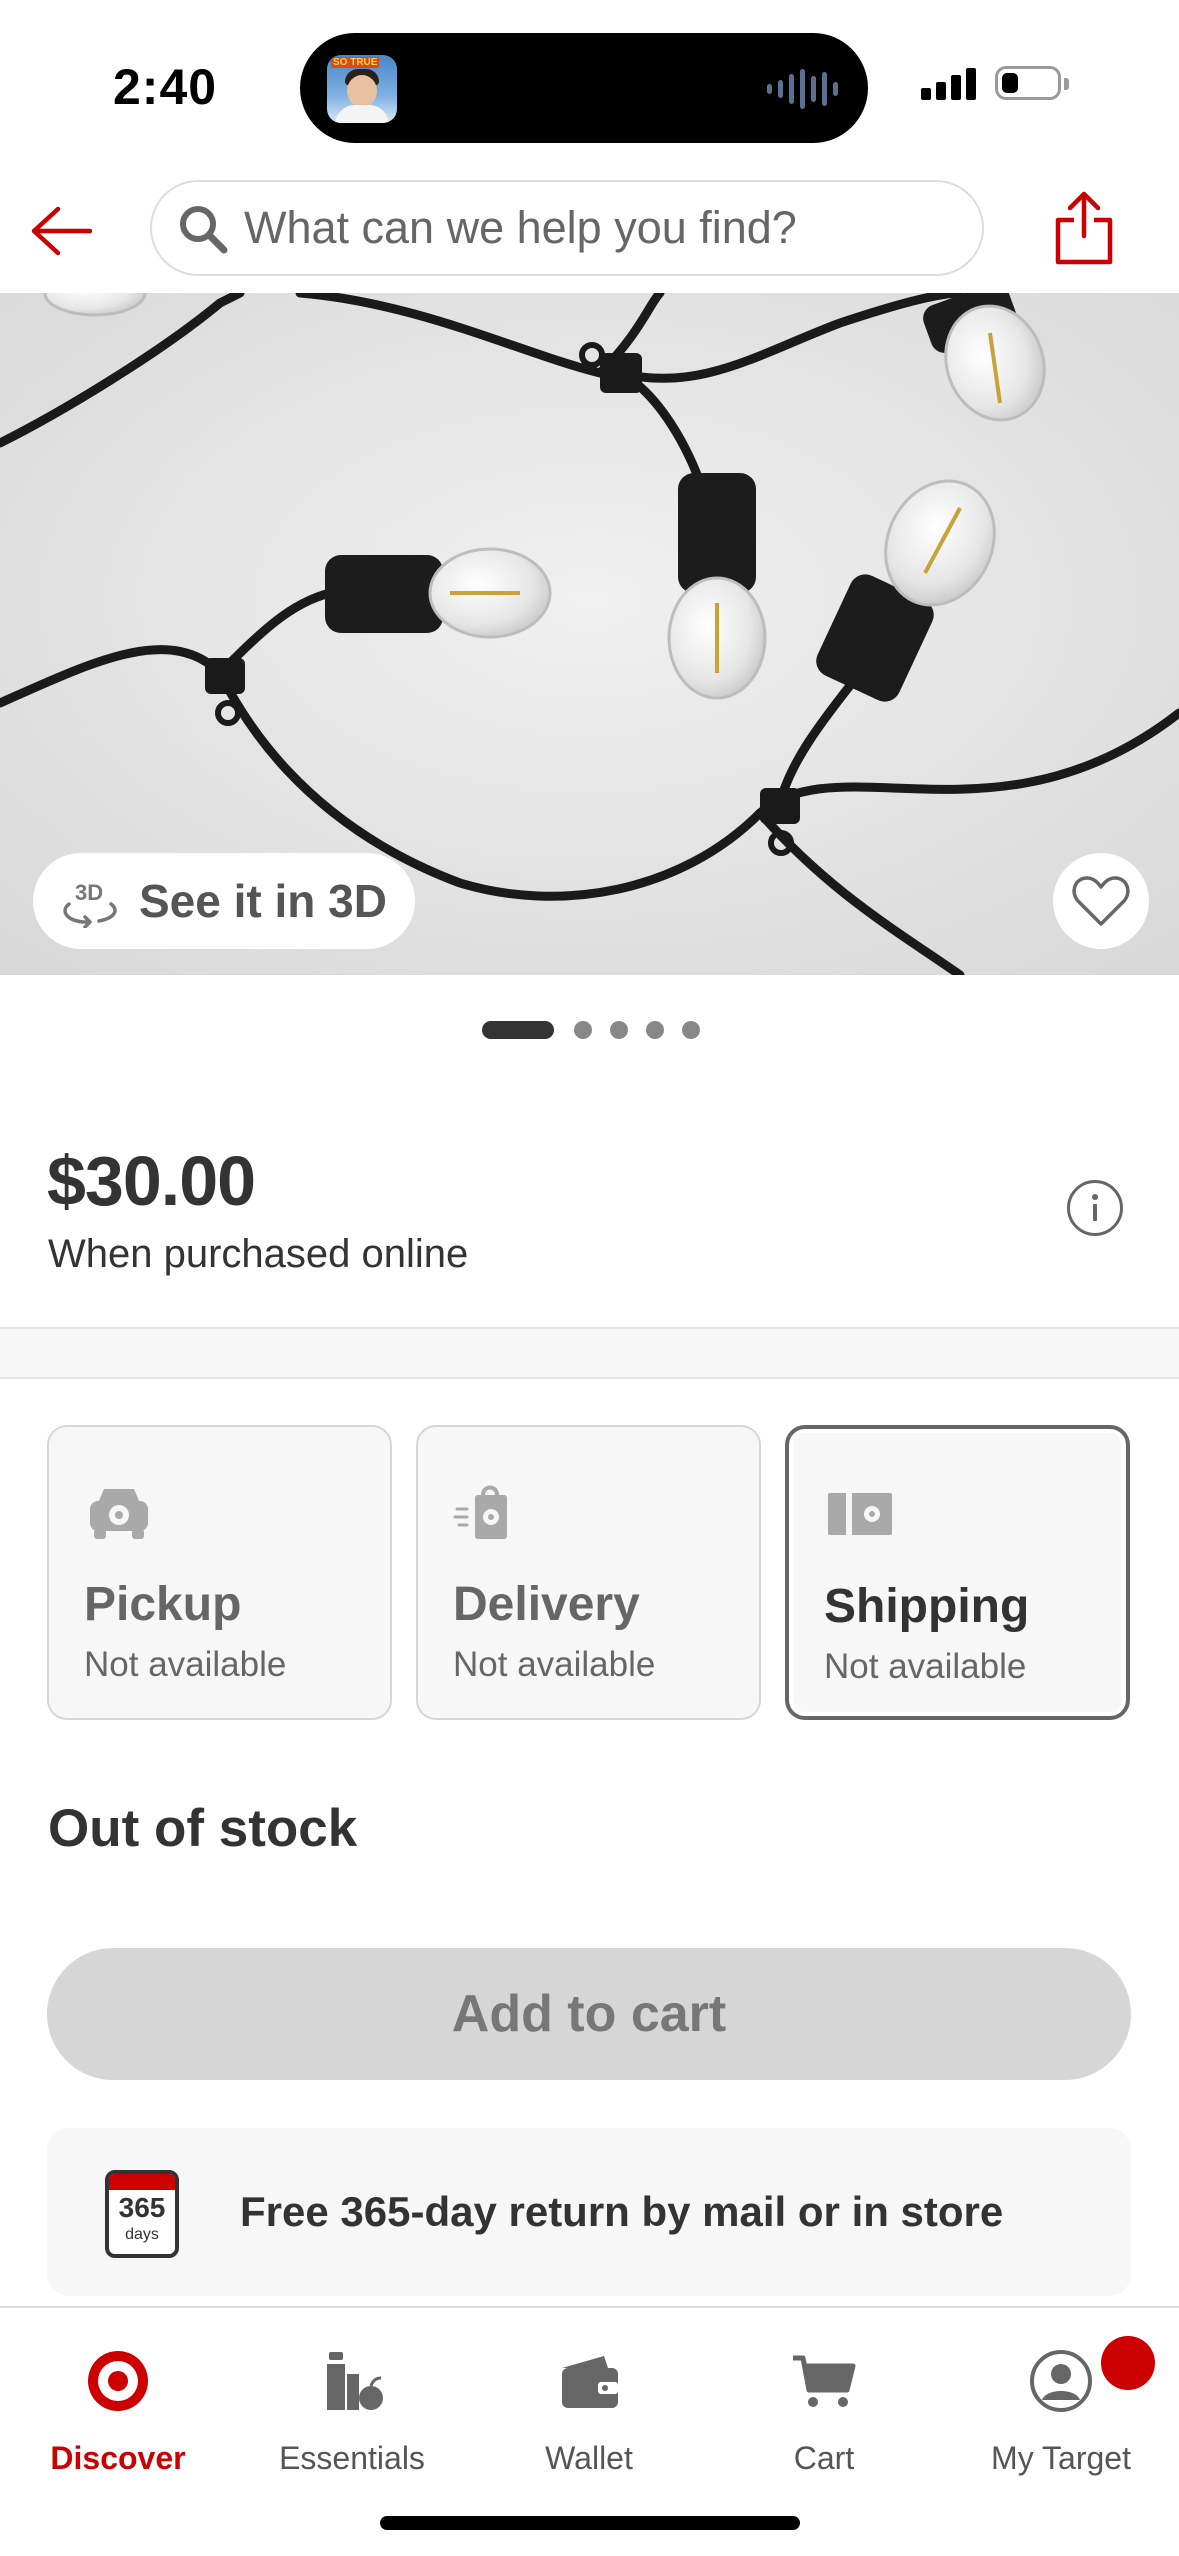 This screenshot has height=2556, width=1179. Describe the element at coordinates (1061, 2458) in the screenshot. I see `tab-my-target-label: My Target` at that location.